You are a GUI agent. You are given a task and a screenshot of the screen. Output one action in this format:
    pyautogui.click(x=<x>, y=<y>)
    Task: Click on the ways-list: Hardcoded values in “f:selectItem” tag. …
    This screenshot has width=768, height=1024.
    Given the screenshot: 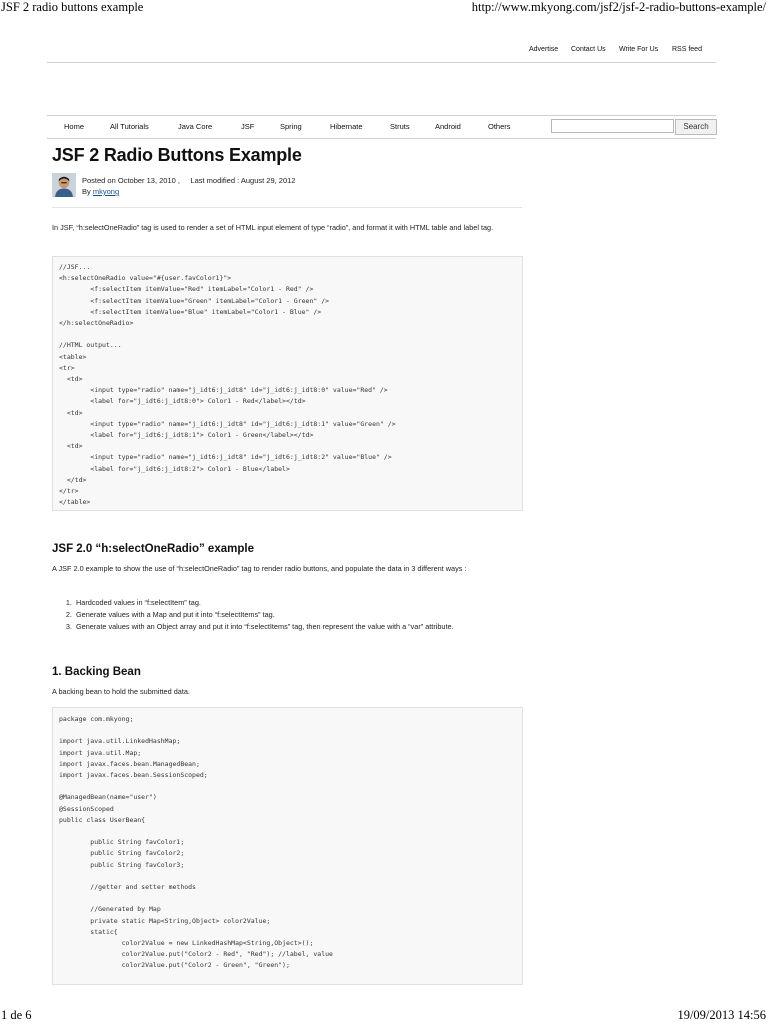 What is the action you would take?
    pyautogui.click(x=298, y=615)
    